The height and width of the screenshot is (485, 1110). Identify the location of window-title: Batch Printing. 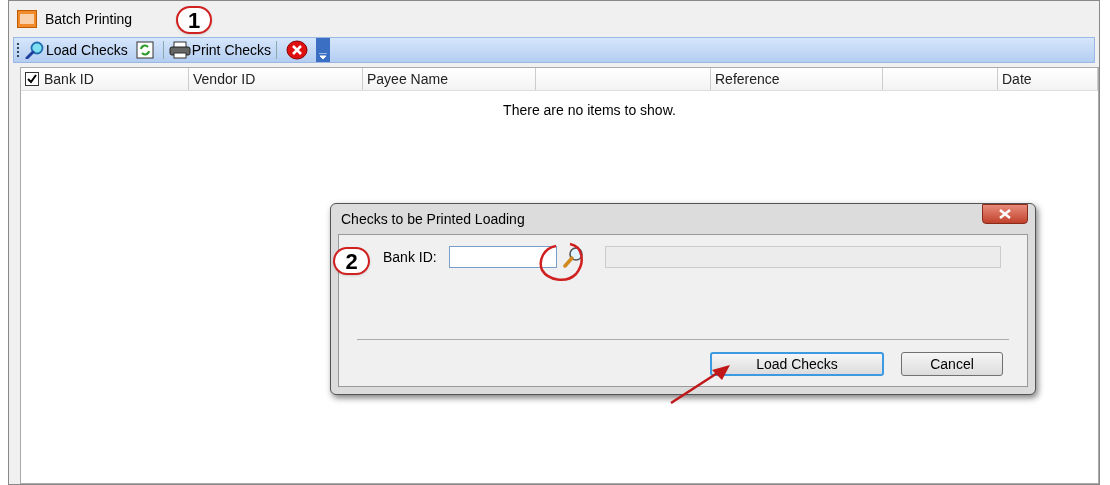
(89, 19).